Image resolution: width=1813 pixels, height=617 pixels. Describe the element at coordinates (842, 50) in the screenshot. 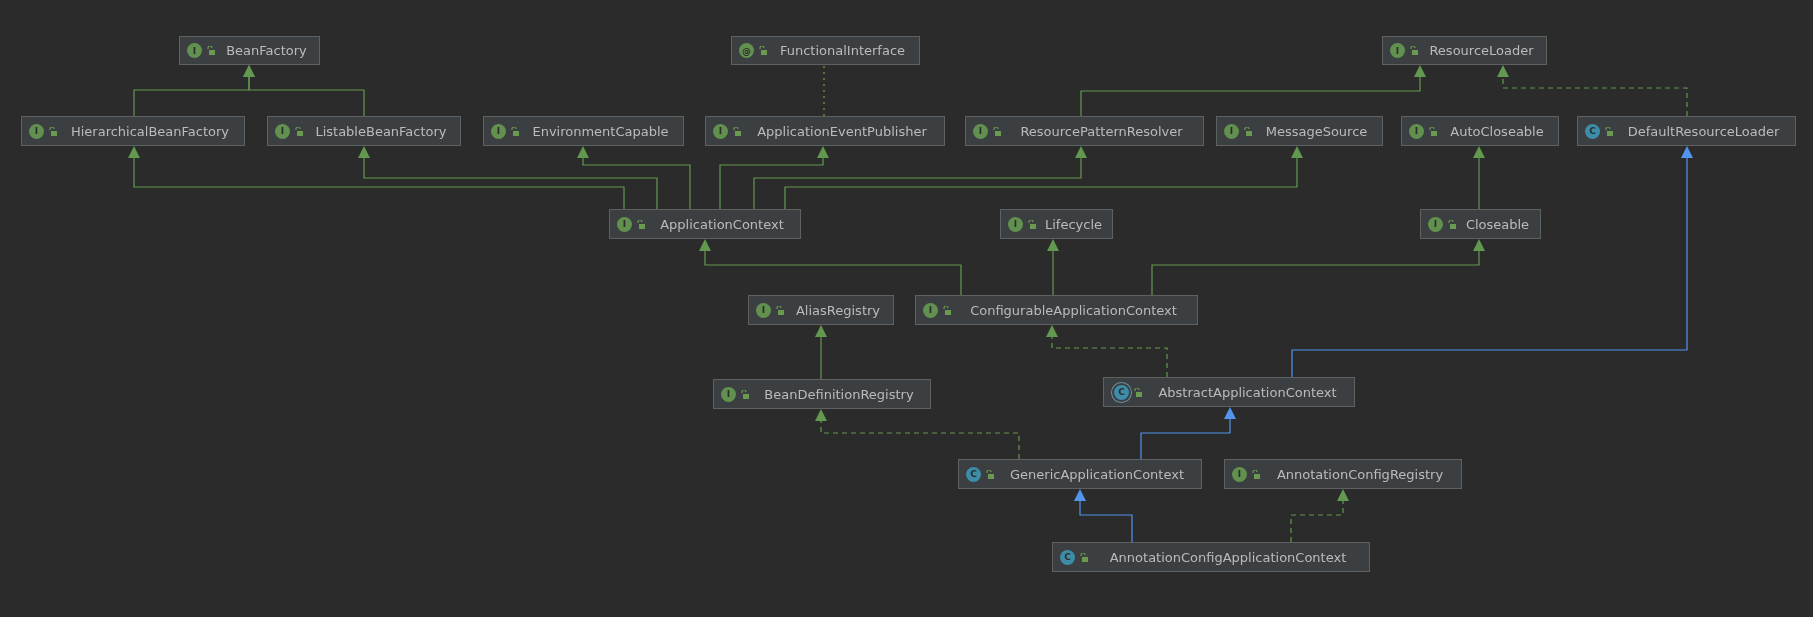

I see `class-name: FunctionalInterface` at that location.